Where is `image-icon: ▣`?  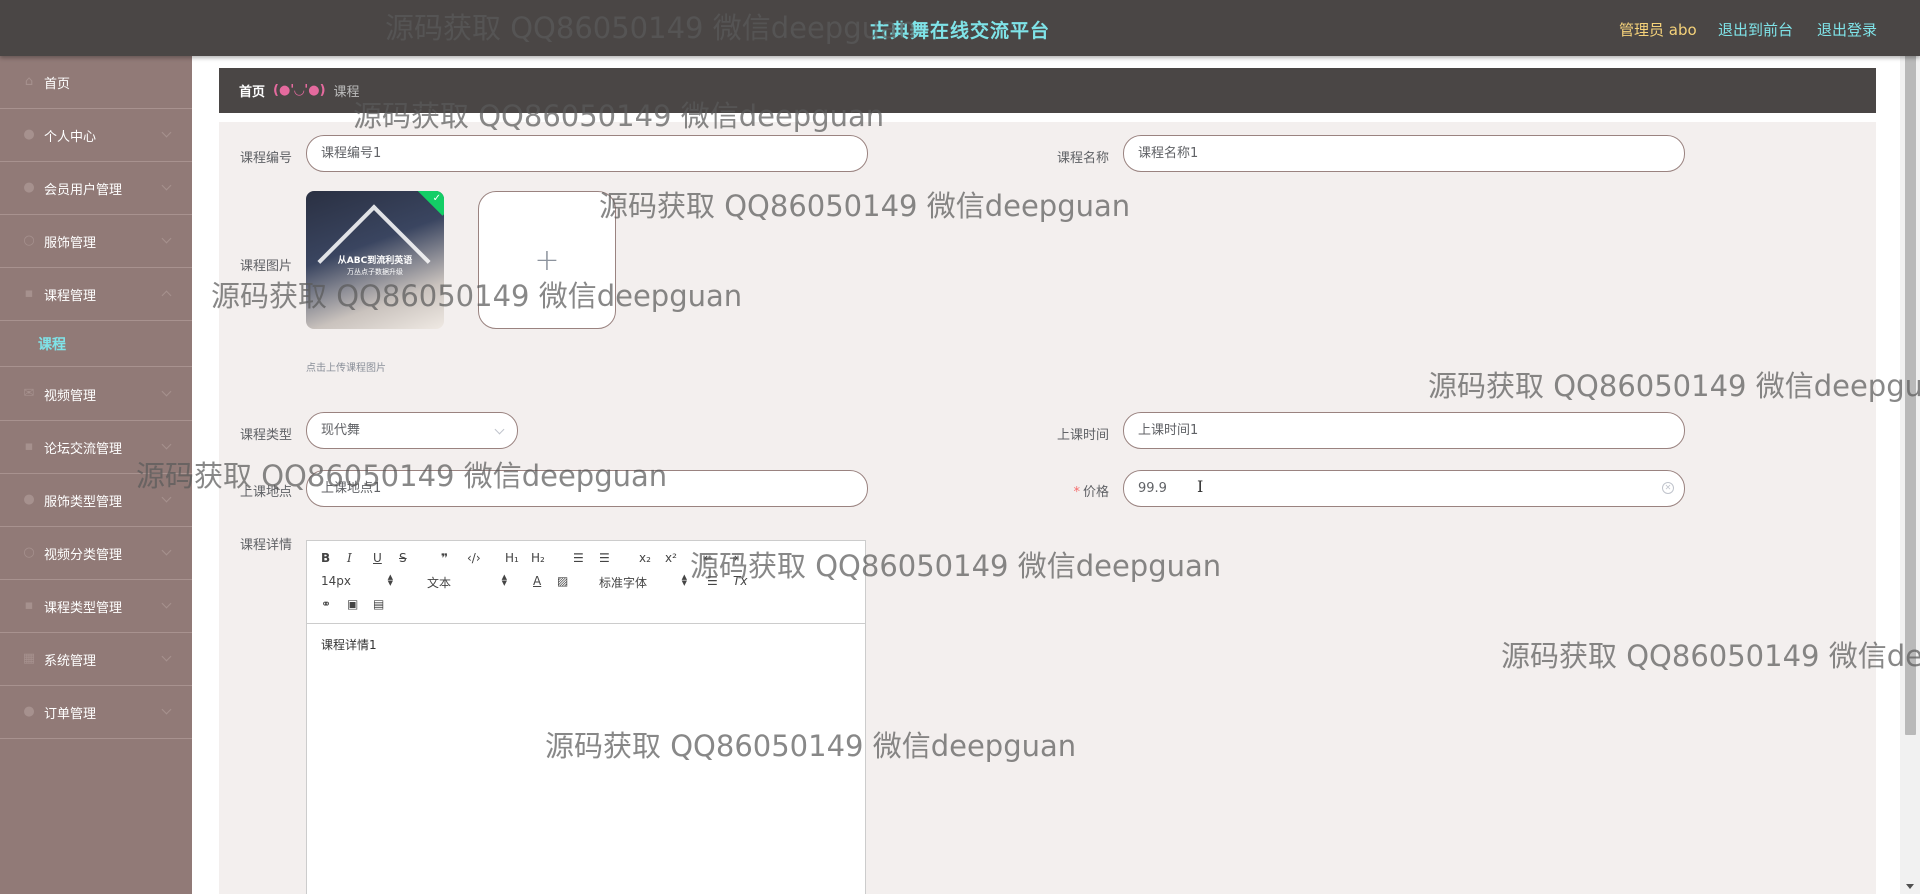 image-icon: ▣ is located at coordinates (352, 604).